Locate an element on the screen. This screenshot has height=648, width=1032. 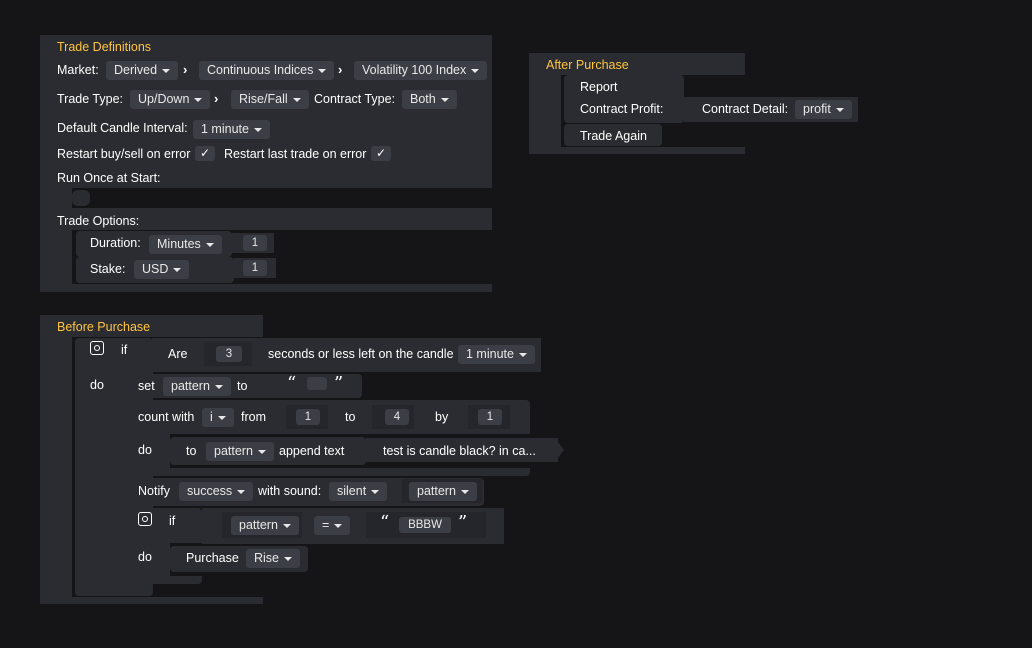
count-with-label: count with is located at coordinates (166, 417).